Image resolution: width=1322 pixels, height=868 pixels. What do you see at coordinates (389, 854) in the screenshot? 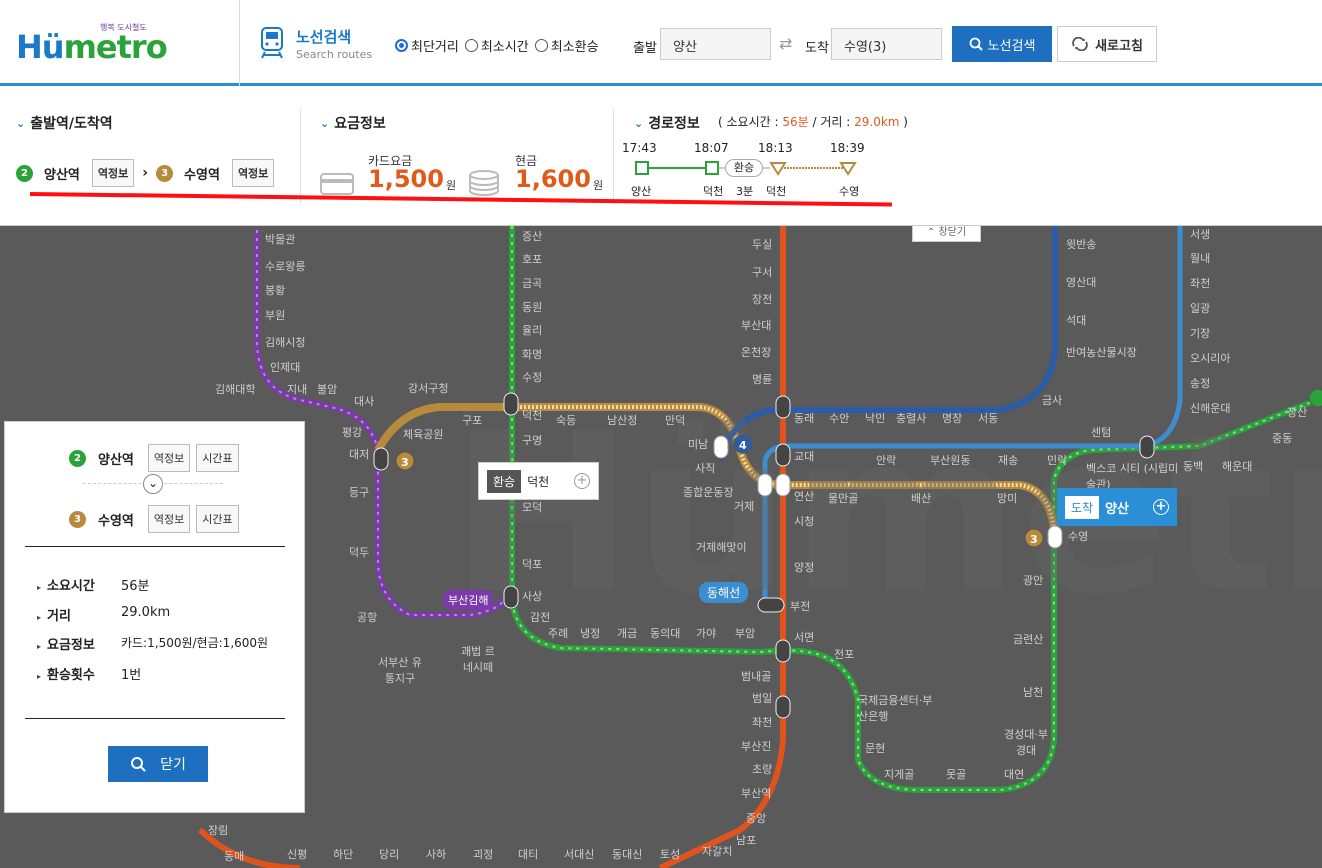
I see `station-label: 당리` at bounding box center [389, 854].